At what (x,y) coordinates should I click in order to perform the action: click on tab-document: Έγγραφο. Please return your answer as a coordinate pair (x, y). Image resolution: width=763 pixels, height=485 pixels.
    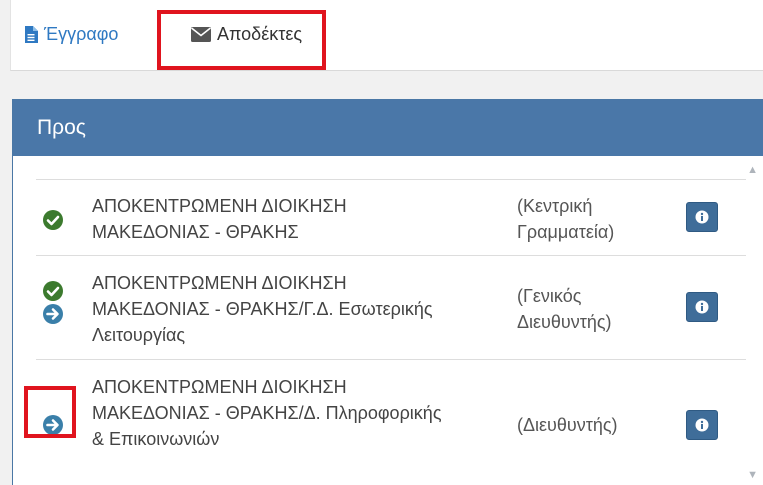
    Looking at the image, I should click on (71, 34).